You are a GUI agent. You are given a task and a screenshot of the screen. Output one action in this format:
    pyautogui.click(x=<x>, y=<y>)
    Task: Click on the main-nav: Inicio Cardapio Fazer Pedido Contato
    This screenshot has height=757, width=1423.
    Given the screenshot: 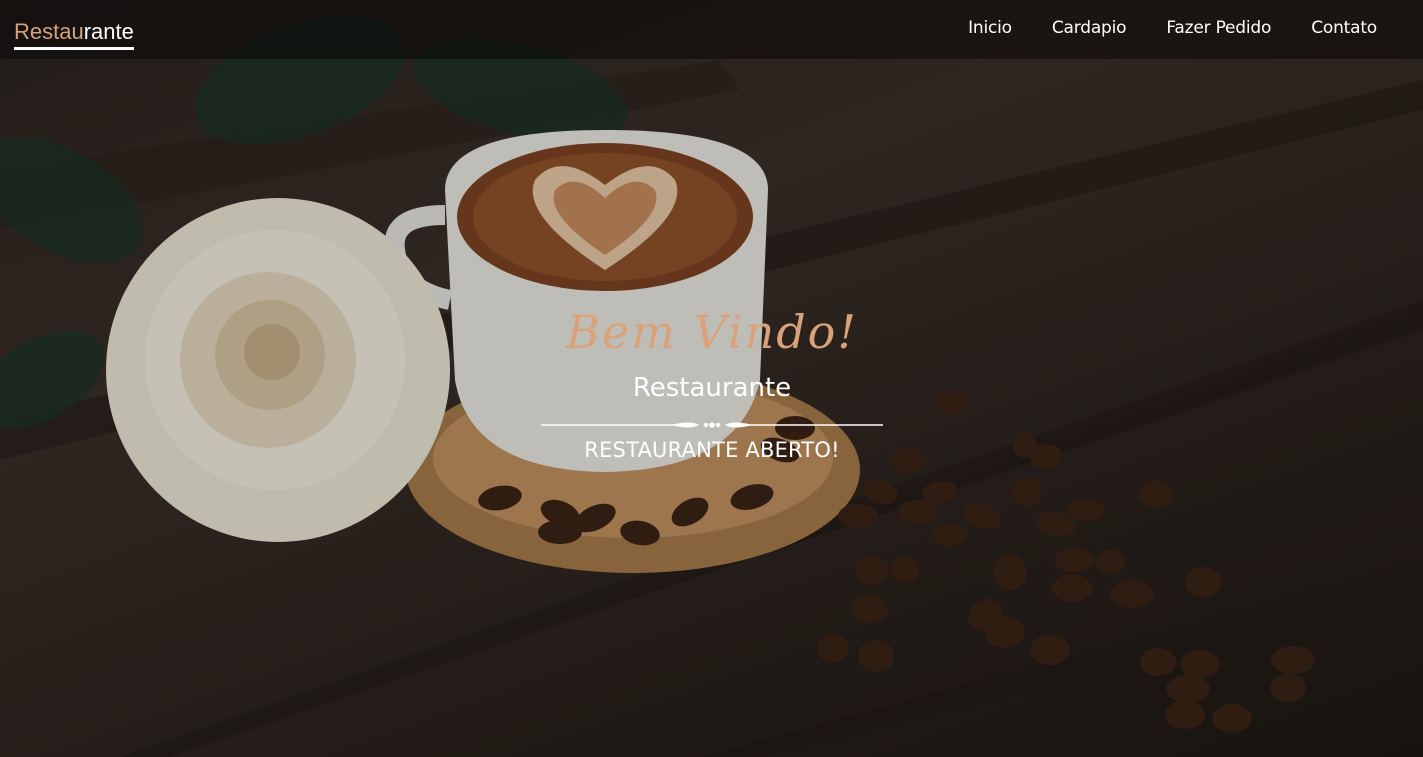 What is the action you would take?
    pyautogui.click(x=1172, y=28)
    